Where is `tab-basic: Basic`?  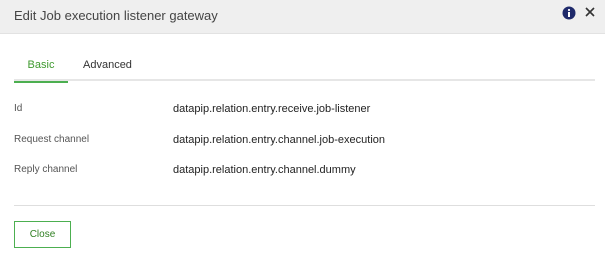
tab-basic: Basic is located at coordinates (41, 71).